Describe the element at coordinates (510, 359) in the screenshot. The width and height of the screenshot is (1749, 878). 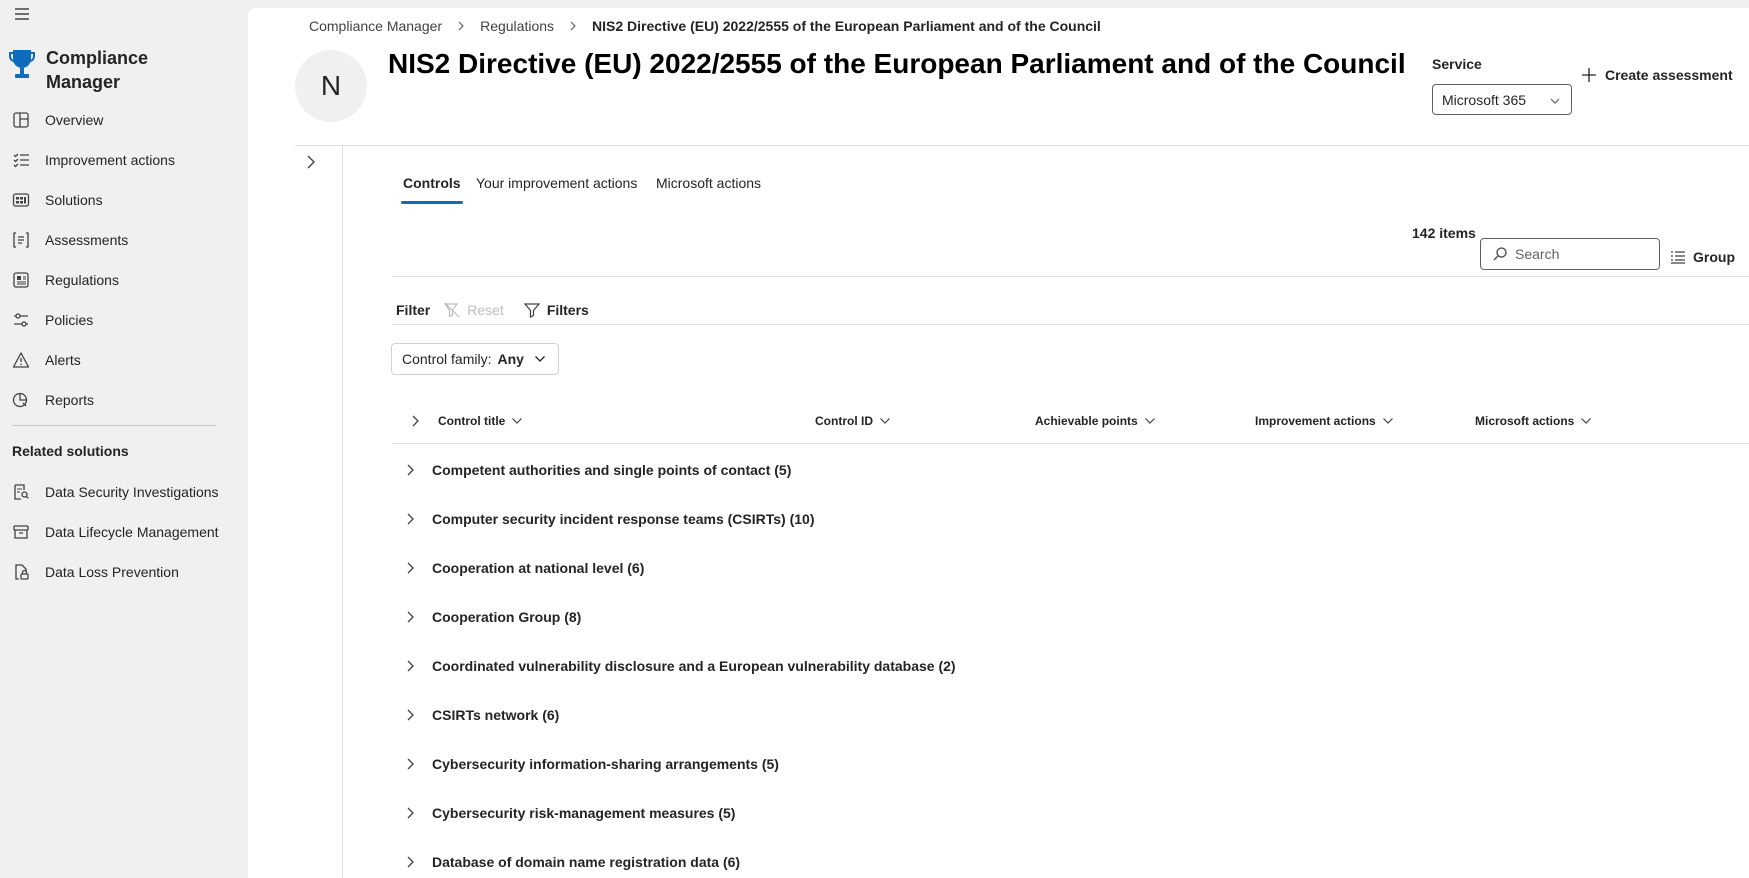
I see `control-family-value: Any` at that location.